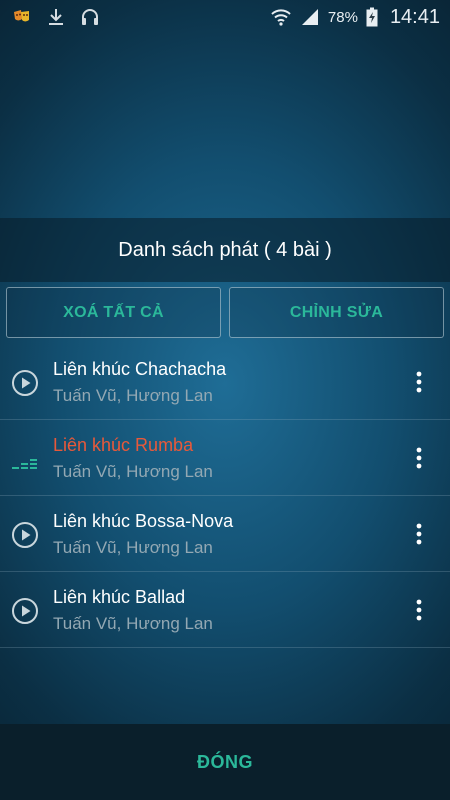  Describe the element at coordinates (21, 16) in the screenshot. I see `app-notification-icon` at that location.